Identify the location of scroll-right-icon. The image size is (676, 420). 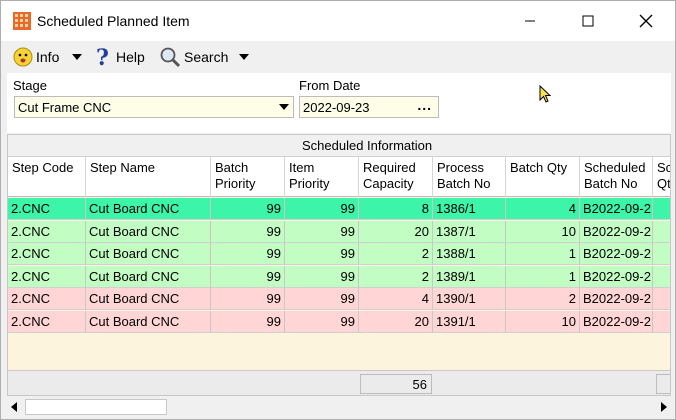
(664, 407).